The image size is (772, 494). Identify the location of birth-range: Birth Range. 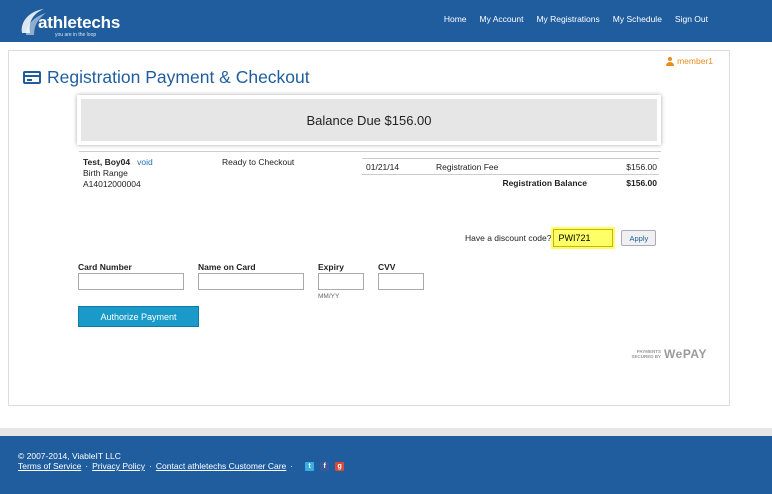
(105, 173).